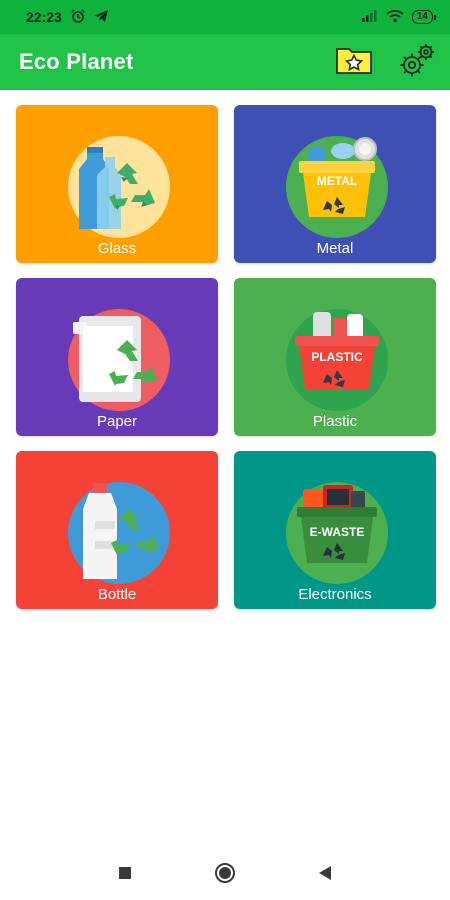 The image size is (450, 900). What do you see at coordinates (117, 594) in the screenshot?
I see `category-label: Bottle` at bounding box center [117, 594].